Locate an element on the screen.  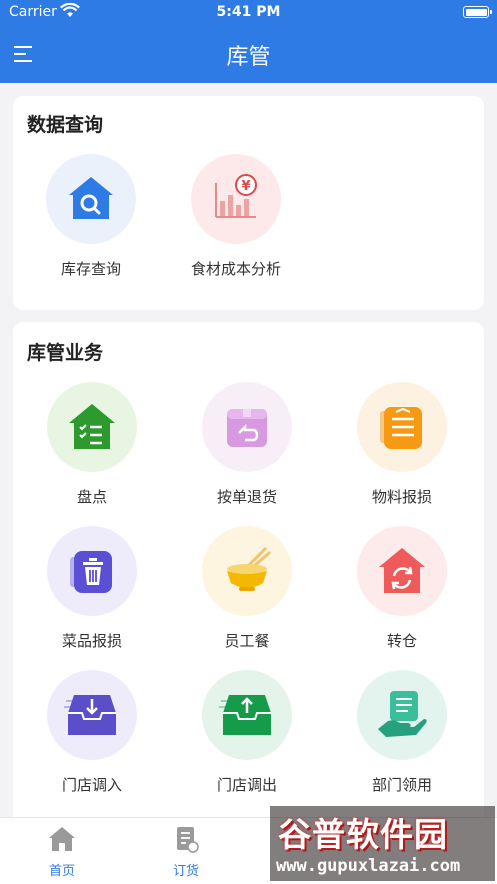
item-label: 转仓 is located at coordinates (401, 641).